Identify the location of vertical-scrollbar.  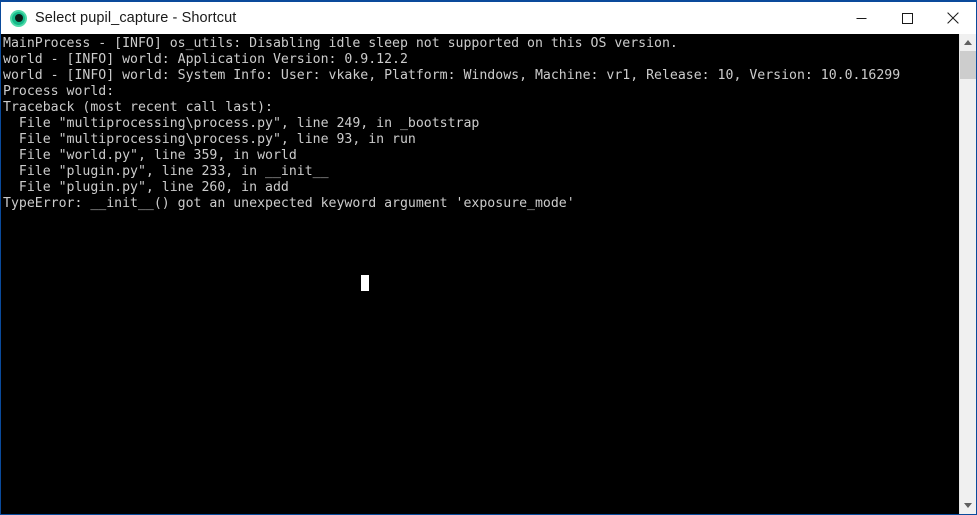
(967, 274).